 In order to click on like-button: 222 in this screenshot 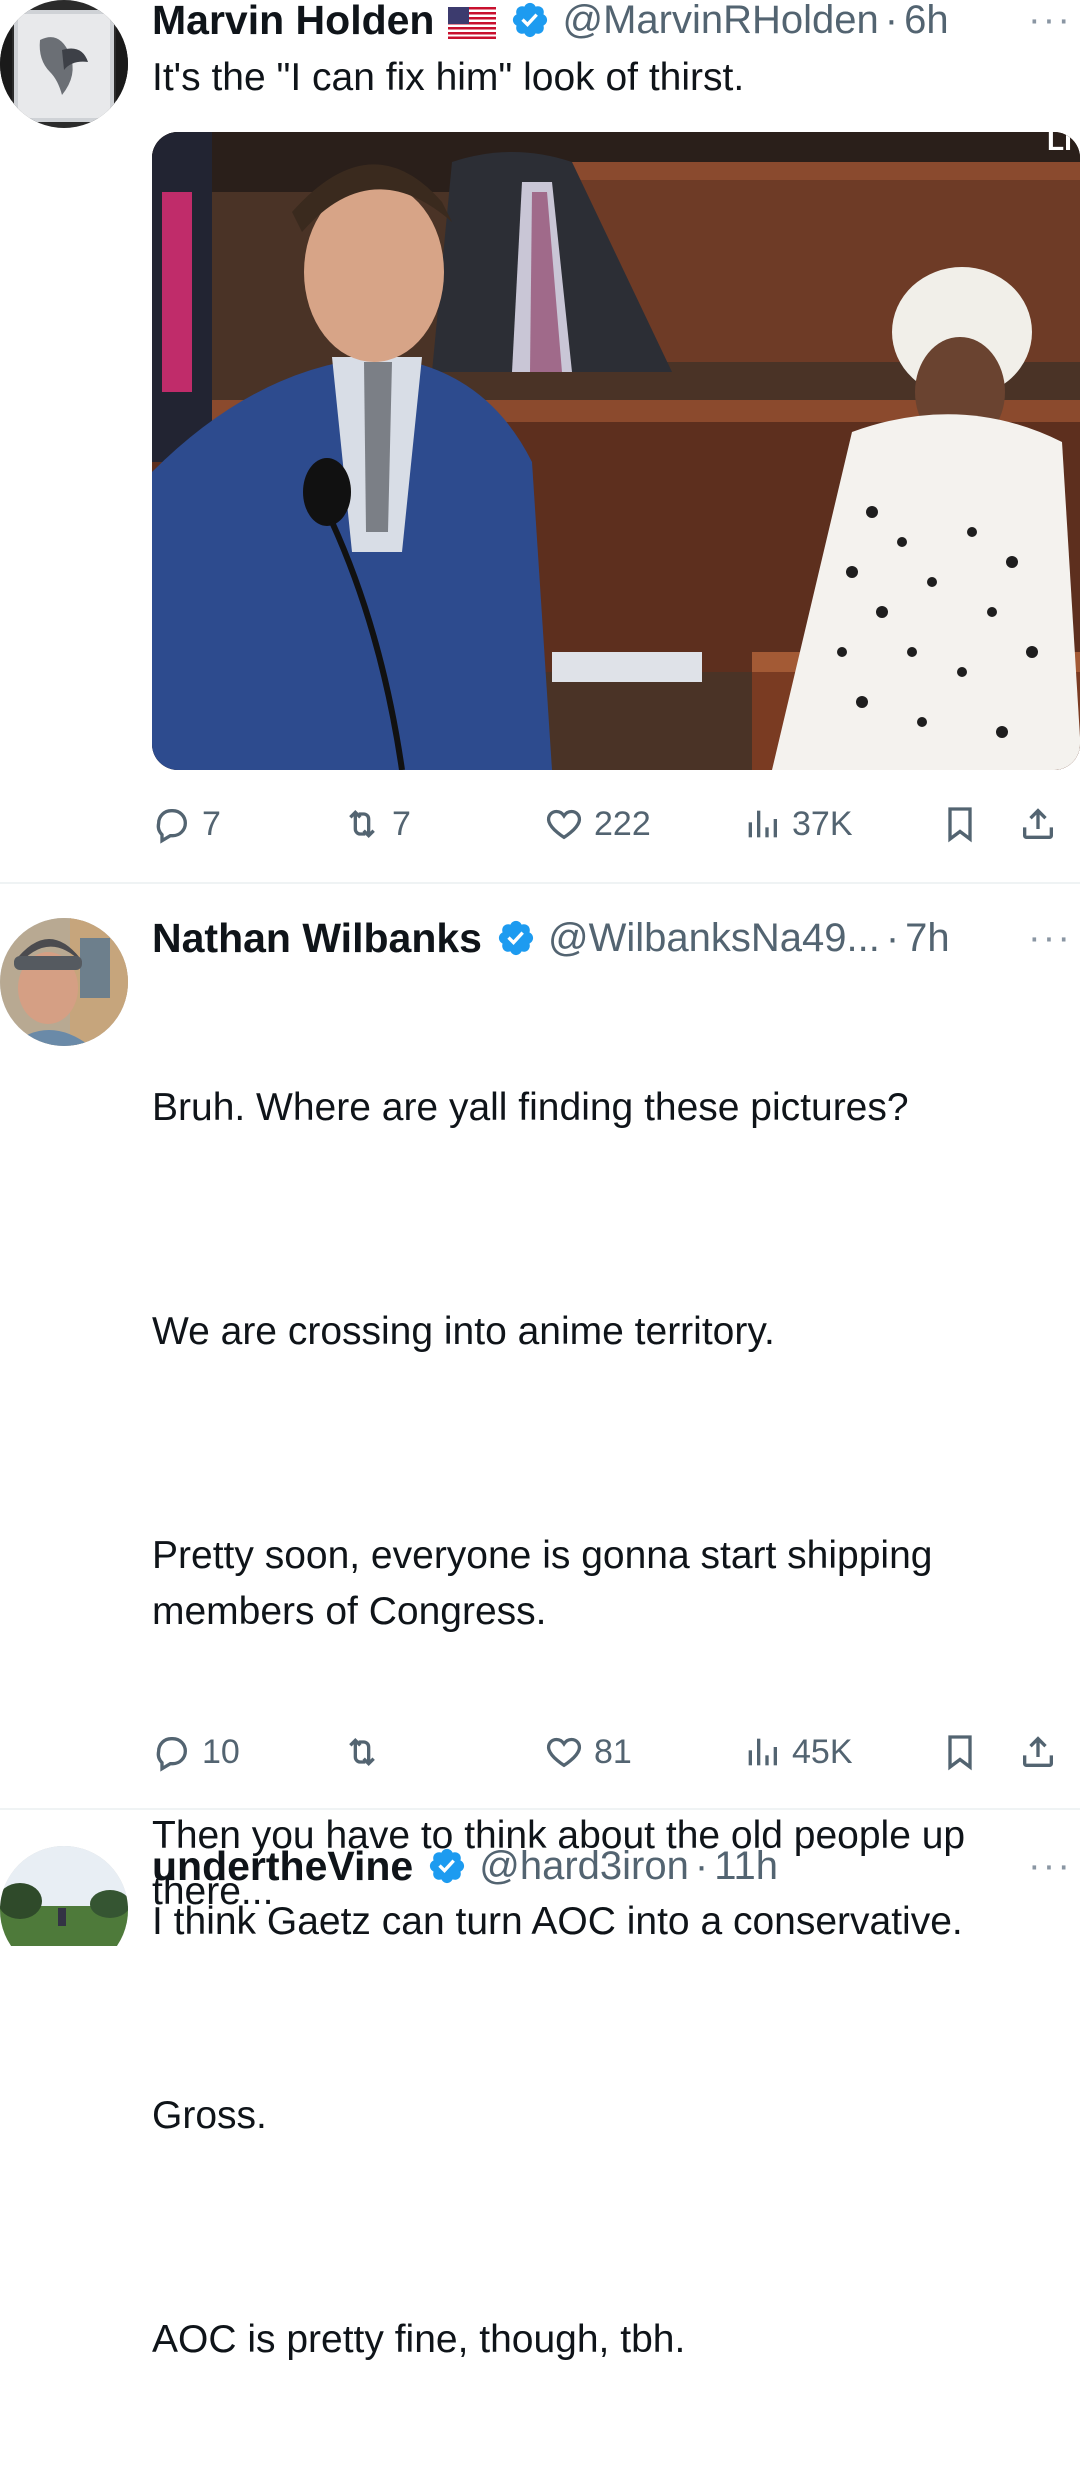, I will do `click(597, 824)`.